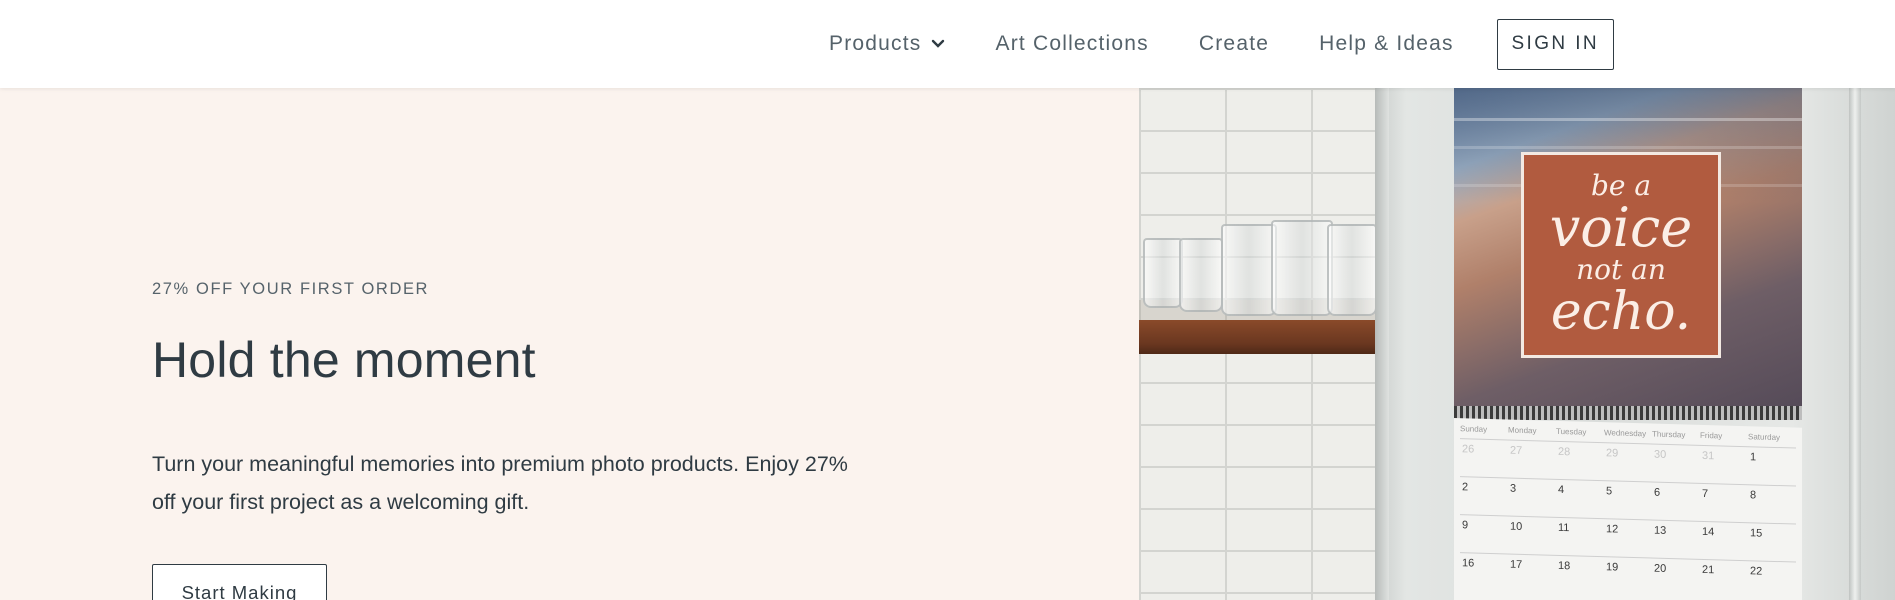 The height and width of the screenshot is (600, 1895). What do you see at coordinates (1071, 44) in the screenshot?
I see `nav-art-collections: Art Collections` at bounding box center [1071, 44].